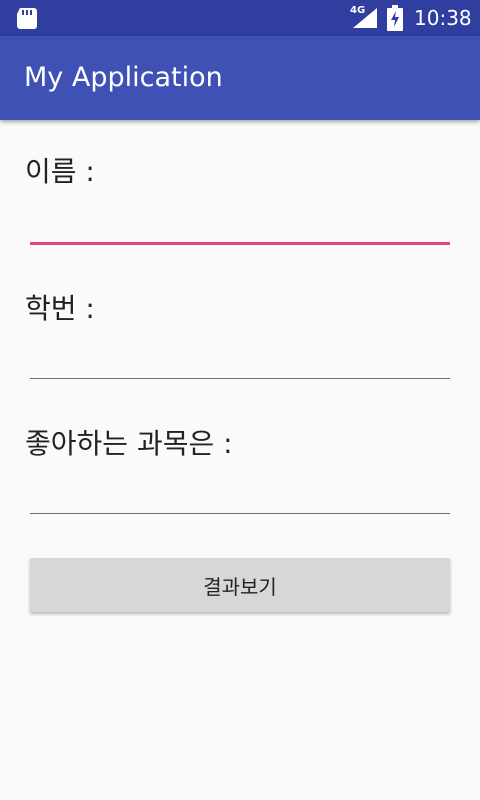 Image resolution: width=480 pixels, height=800 pixels. What do you see at coordinates (240, 513) in the screenshot?
I see `subject-input-underline` at bounding box center [240, 513].